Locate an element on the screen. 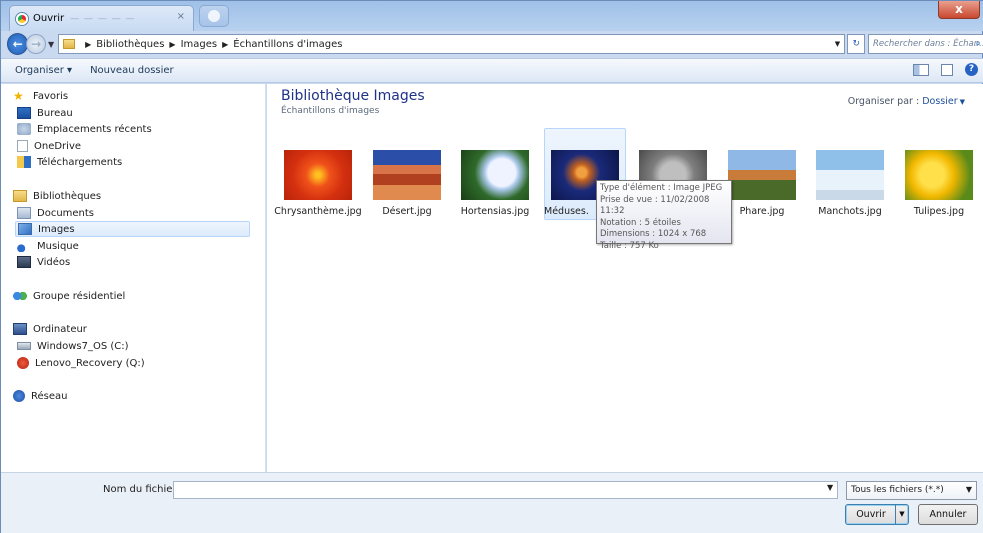 The image size is (983, 533). help-icon: ? is located at coordinates (971, 69).